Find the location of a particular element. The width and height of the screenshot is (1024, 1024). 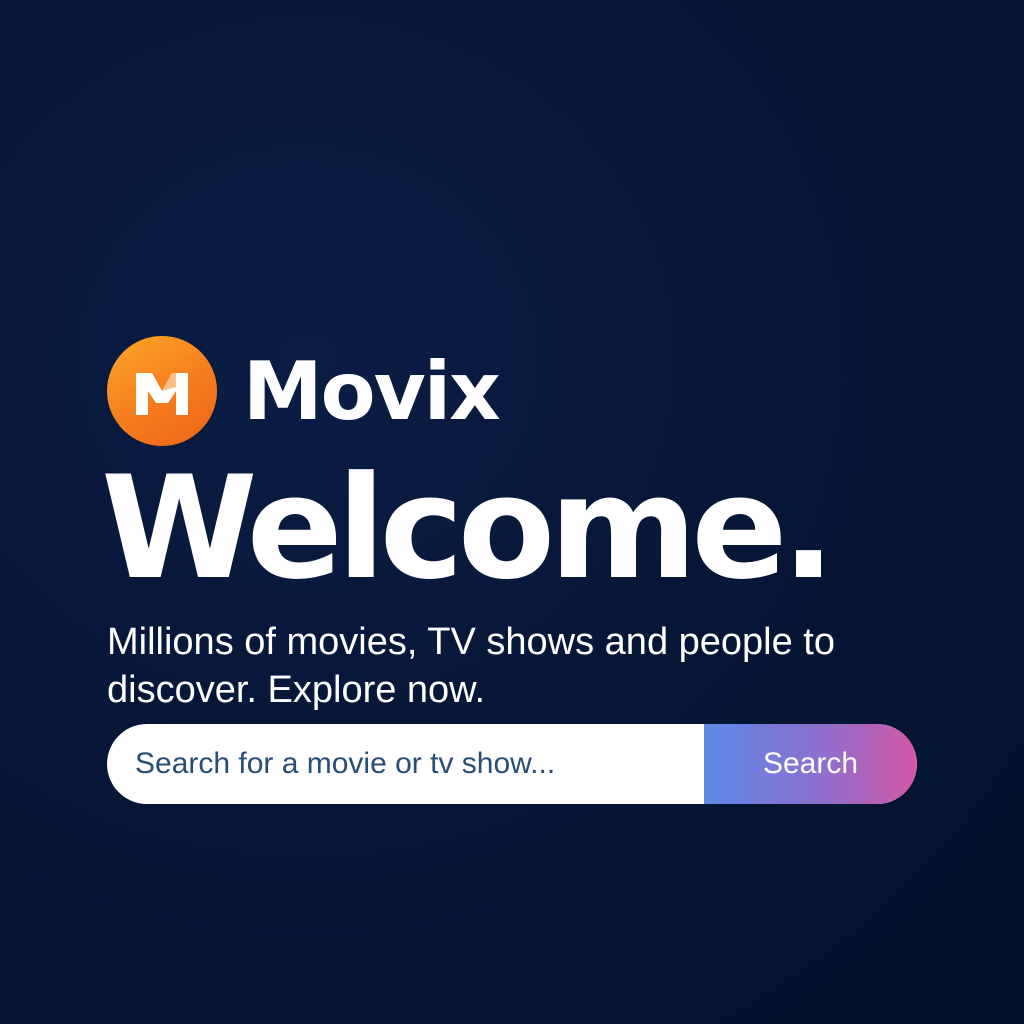

search-button: Search is located at coordinates (810, 764).